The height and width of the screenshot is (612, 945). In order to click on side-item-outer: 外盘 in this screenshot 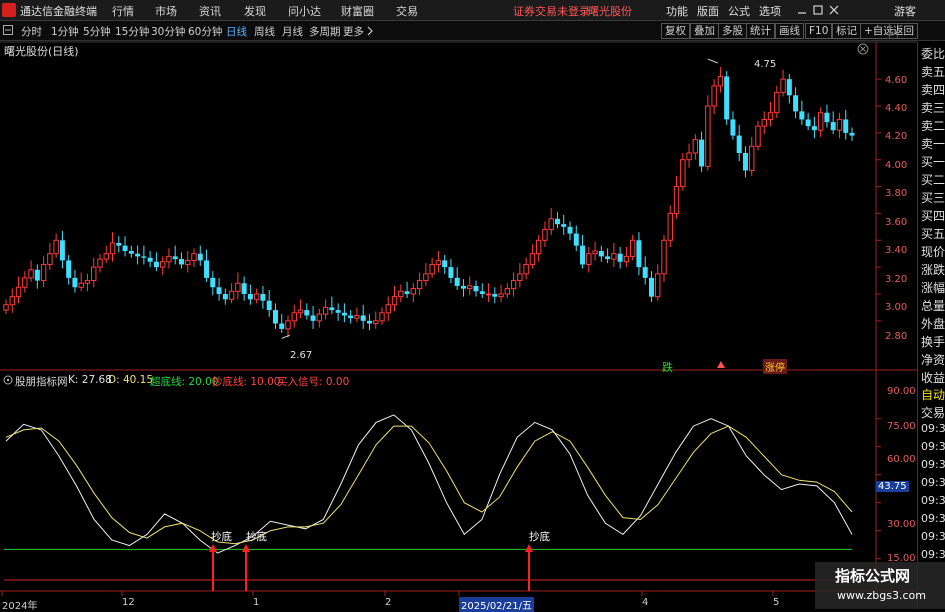, I will do `click(933, 323)`.